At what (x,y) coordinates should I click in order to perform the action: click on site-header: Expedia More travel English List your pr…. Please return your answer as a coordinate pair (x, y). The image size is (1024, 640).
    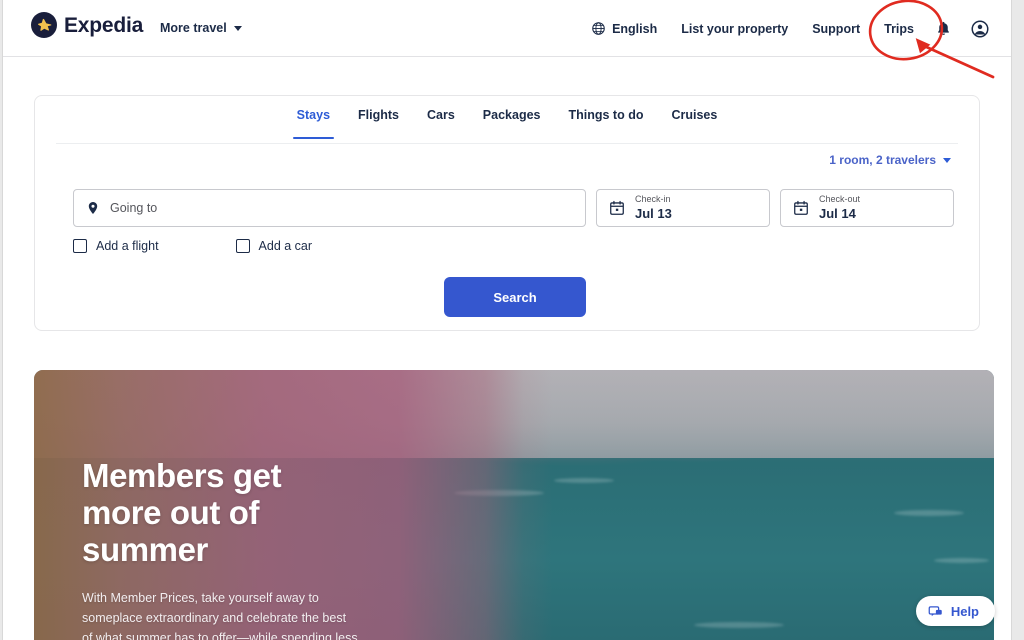
    Looking at the image, I should click on (507, 28).